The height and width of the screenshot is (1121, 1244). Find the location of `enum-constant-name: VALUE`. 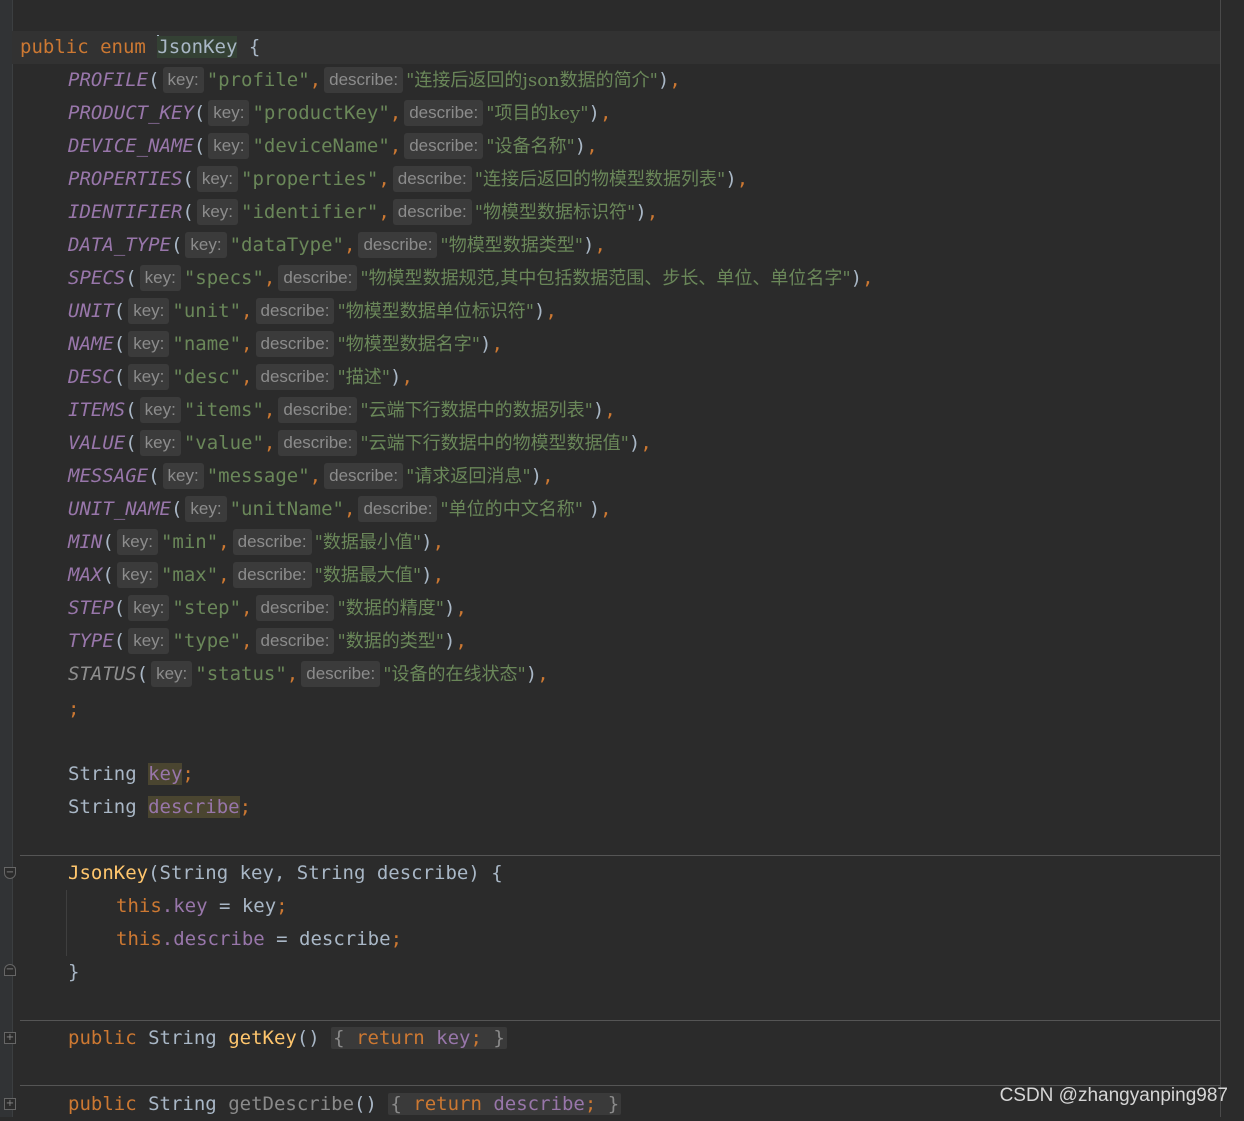

enum-constant-name: VALUE is located at coordinates (96, 443).